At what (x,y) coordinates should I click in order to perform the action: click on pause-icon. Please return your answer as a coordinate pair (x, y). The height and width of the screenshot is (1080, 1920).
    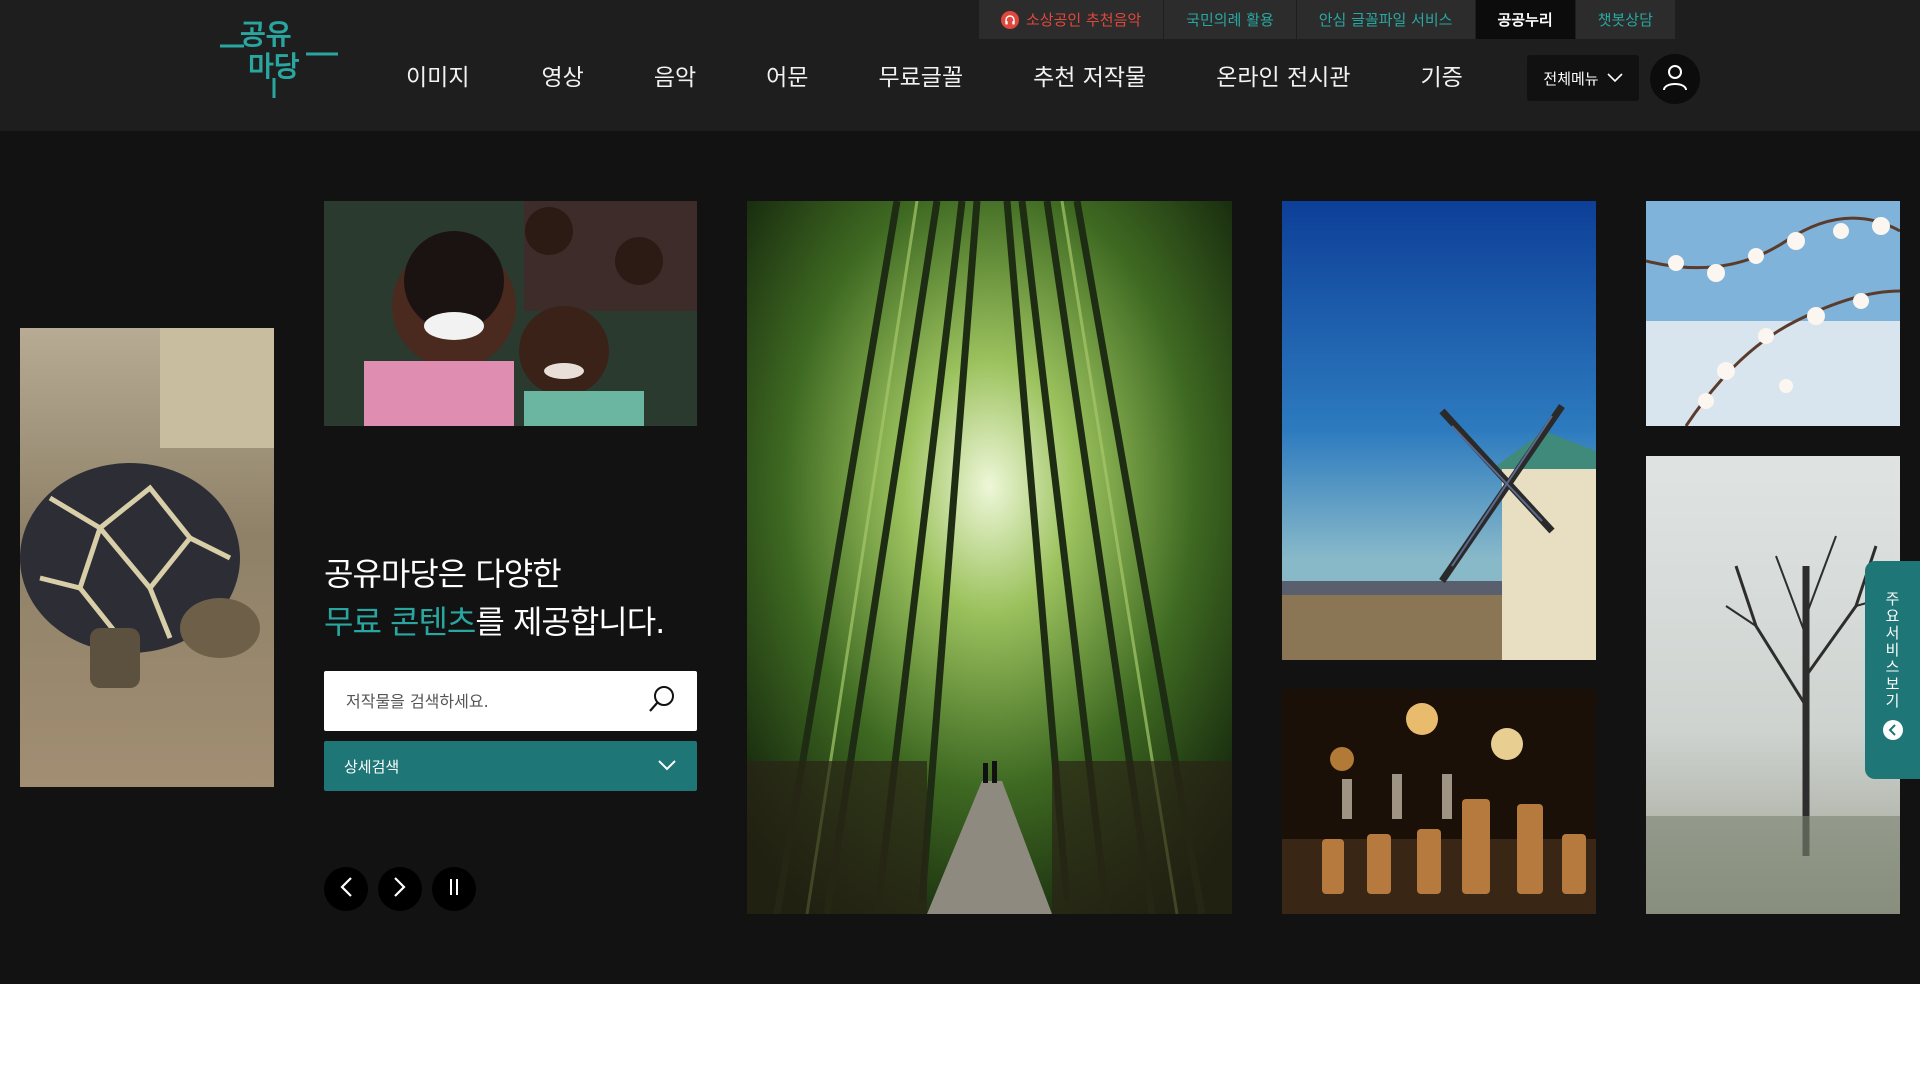
    Looking at the image, I should click on (454, 889).